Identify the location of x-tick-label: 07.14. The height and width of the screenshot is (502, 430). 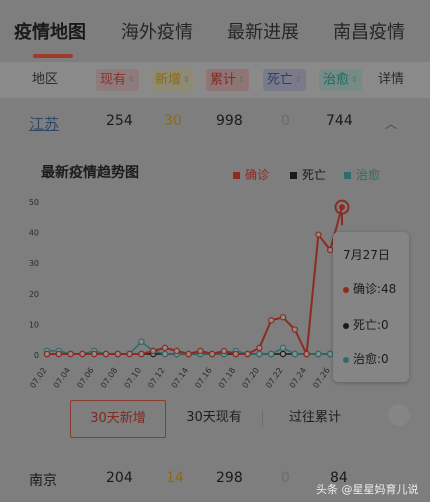
(180, 378).